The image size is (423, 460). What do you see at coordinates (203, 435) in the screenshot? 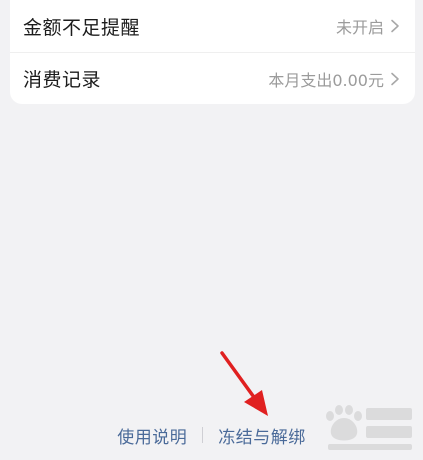
I see `footer-divider` at bounding box center [203, 435].